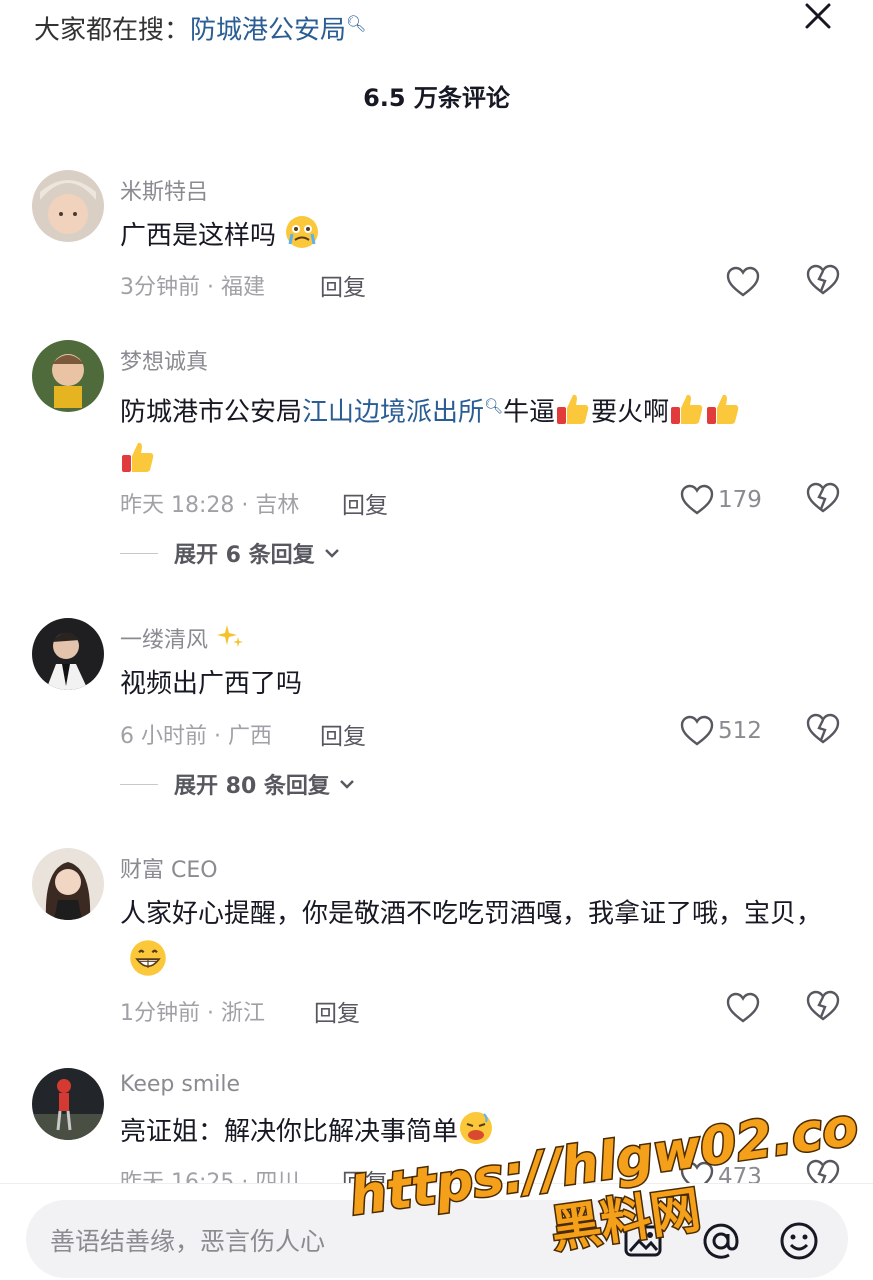 The image size is (873, 1280). Describe the element at coordinates (393, 413) in the screenshot. I see `place-link: 江山边境派出所` at that location.